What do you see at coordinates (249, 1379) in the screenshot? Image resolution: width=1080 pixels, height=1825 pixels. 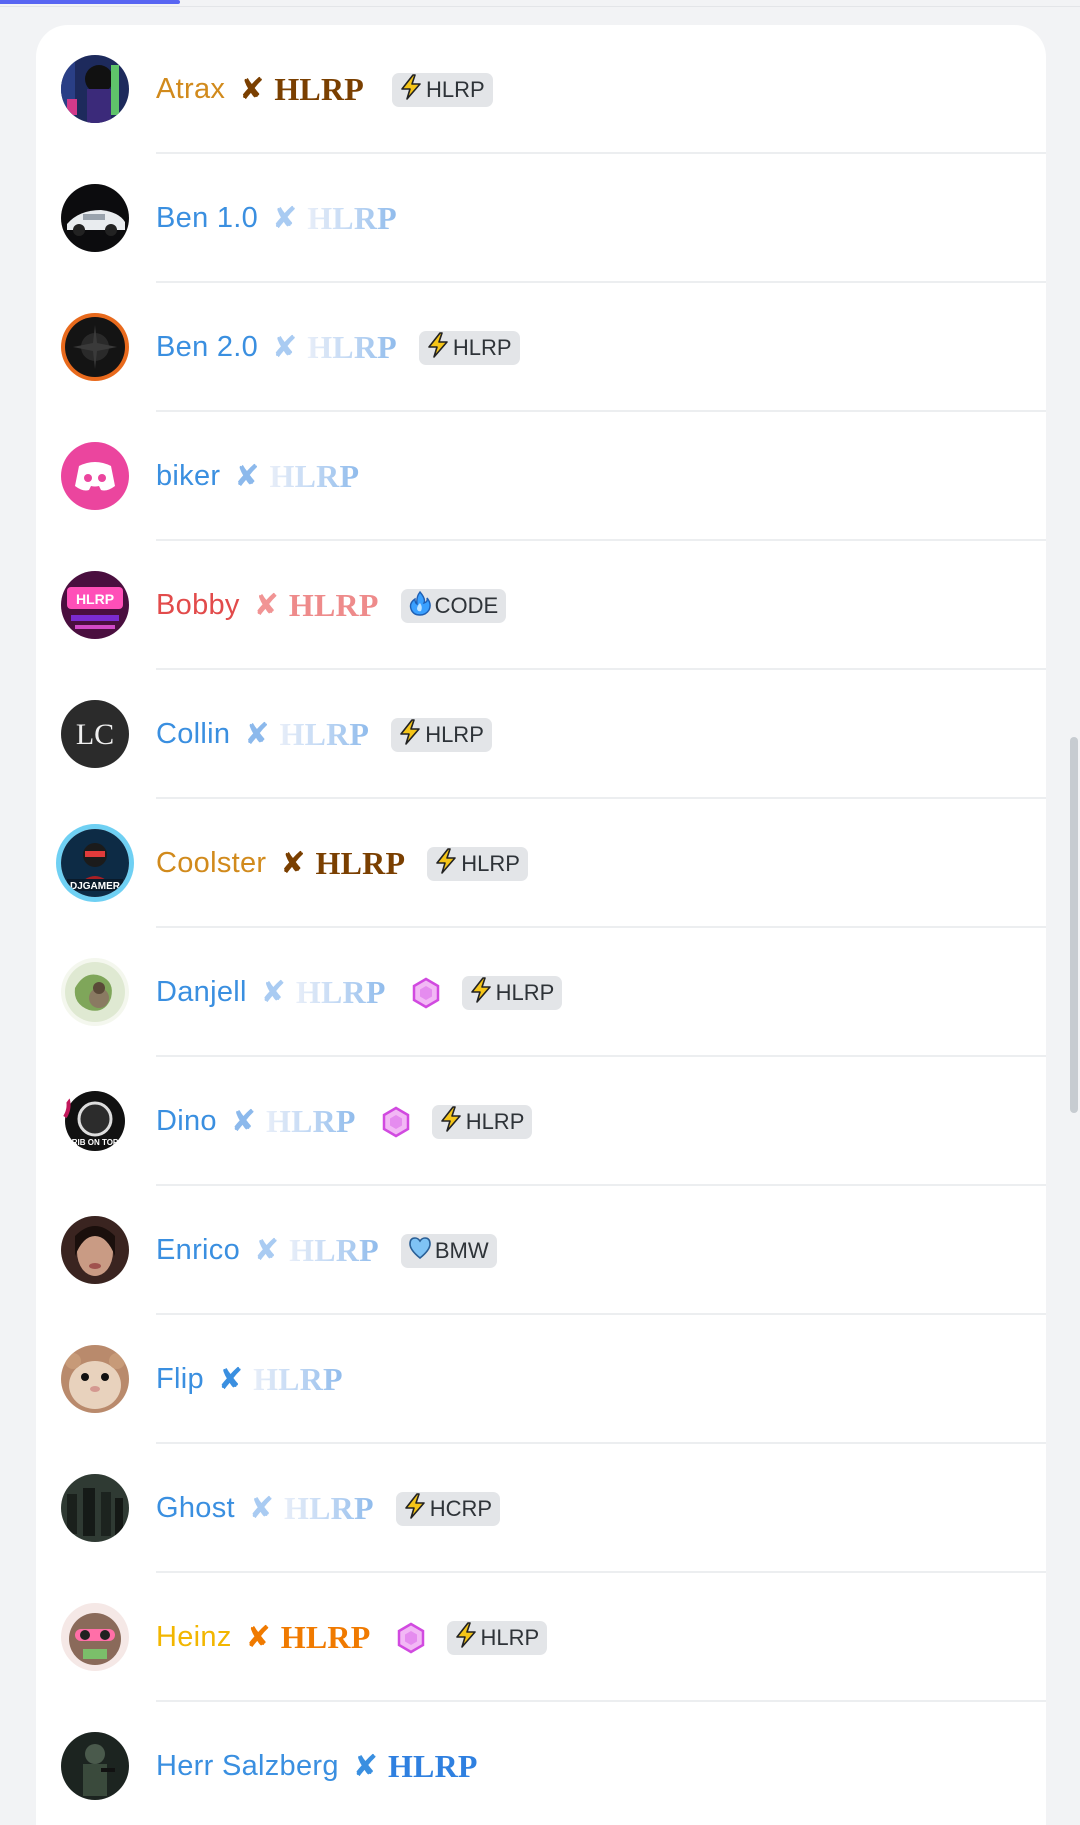 I see `member-name-group: Flip ✘ HLRP` at bounding box center [249, 1379].